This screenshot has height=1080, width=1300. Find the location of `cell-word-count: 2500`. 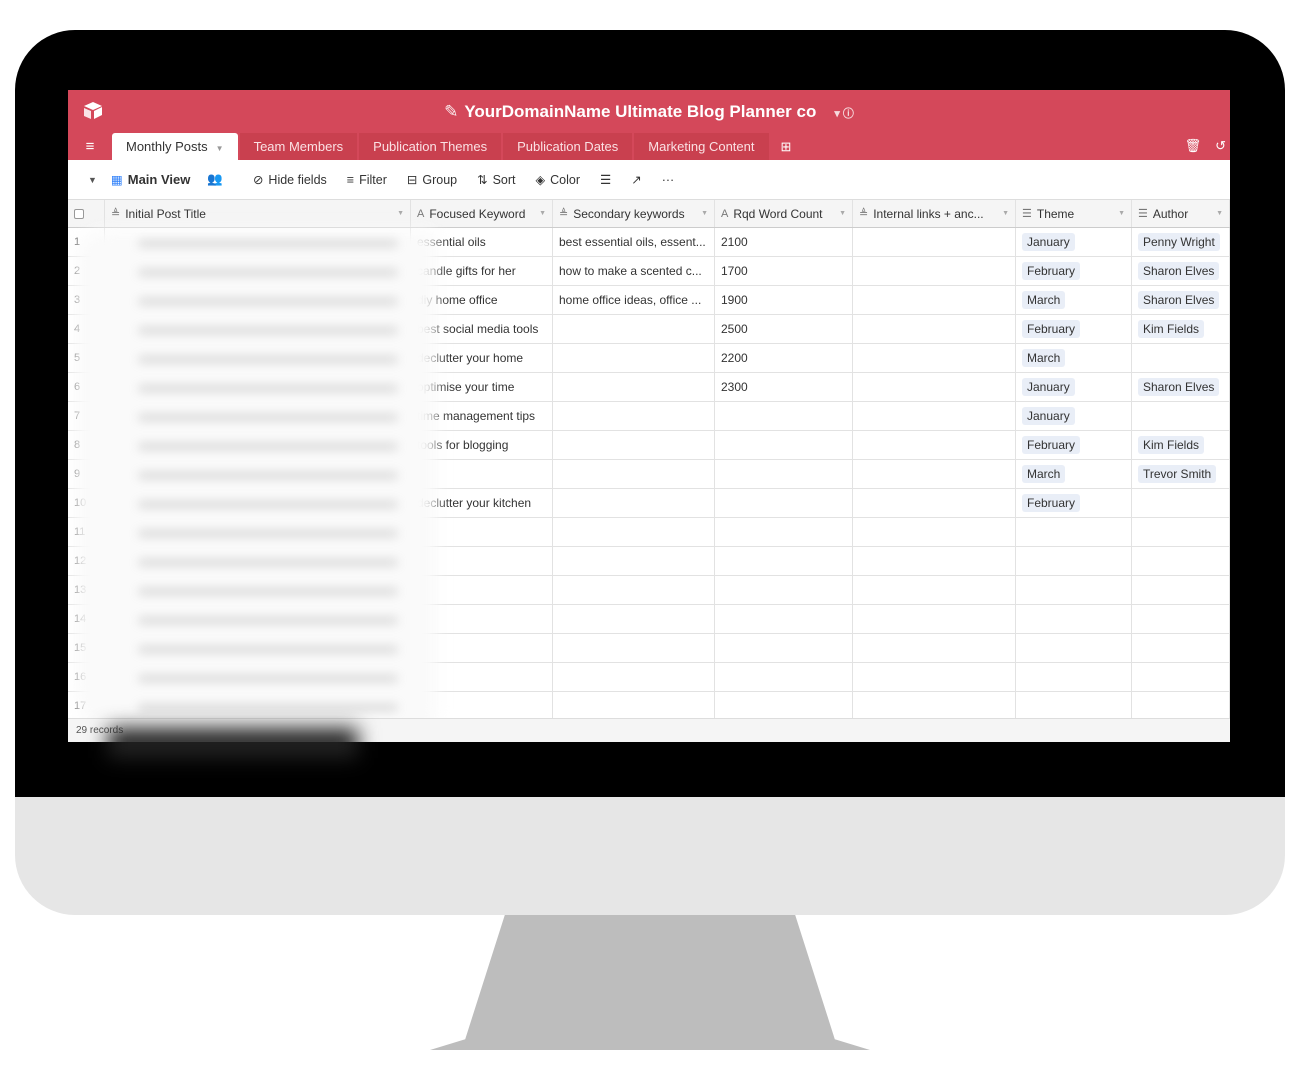

cell-word-count: 2500 is located at coordinates (784, 329).